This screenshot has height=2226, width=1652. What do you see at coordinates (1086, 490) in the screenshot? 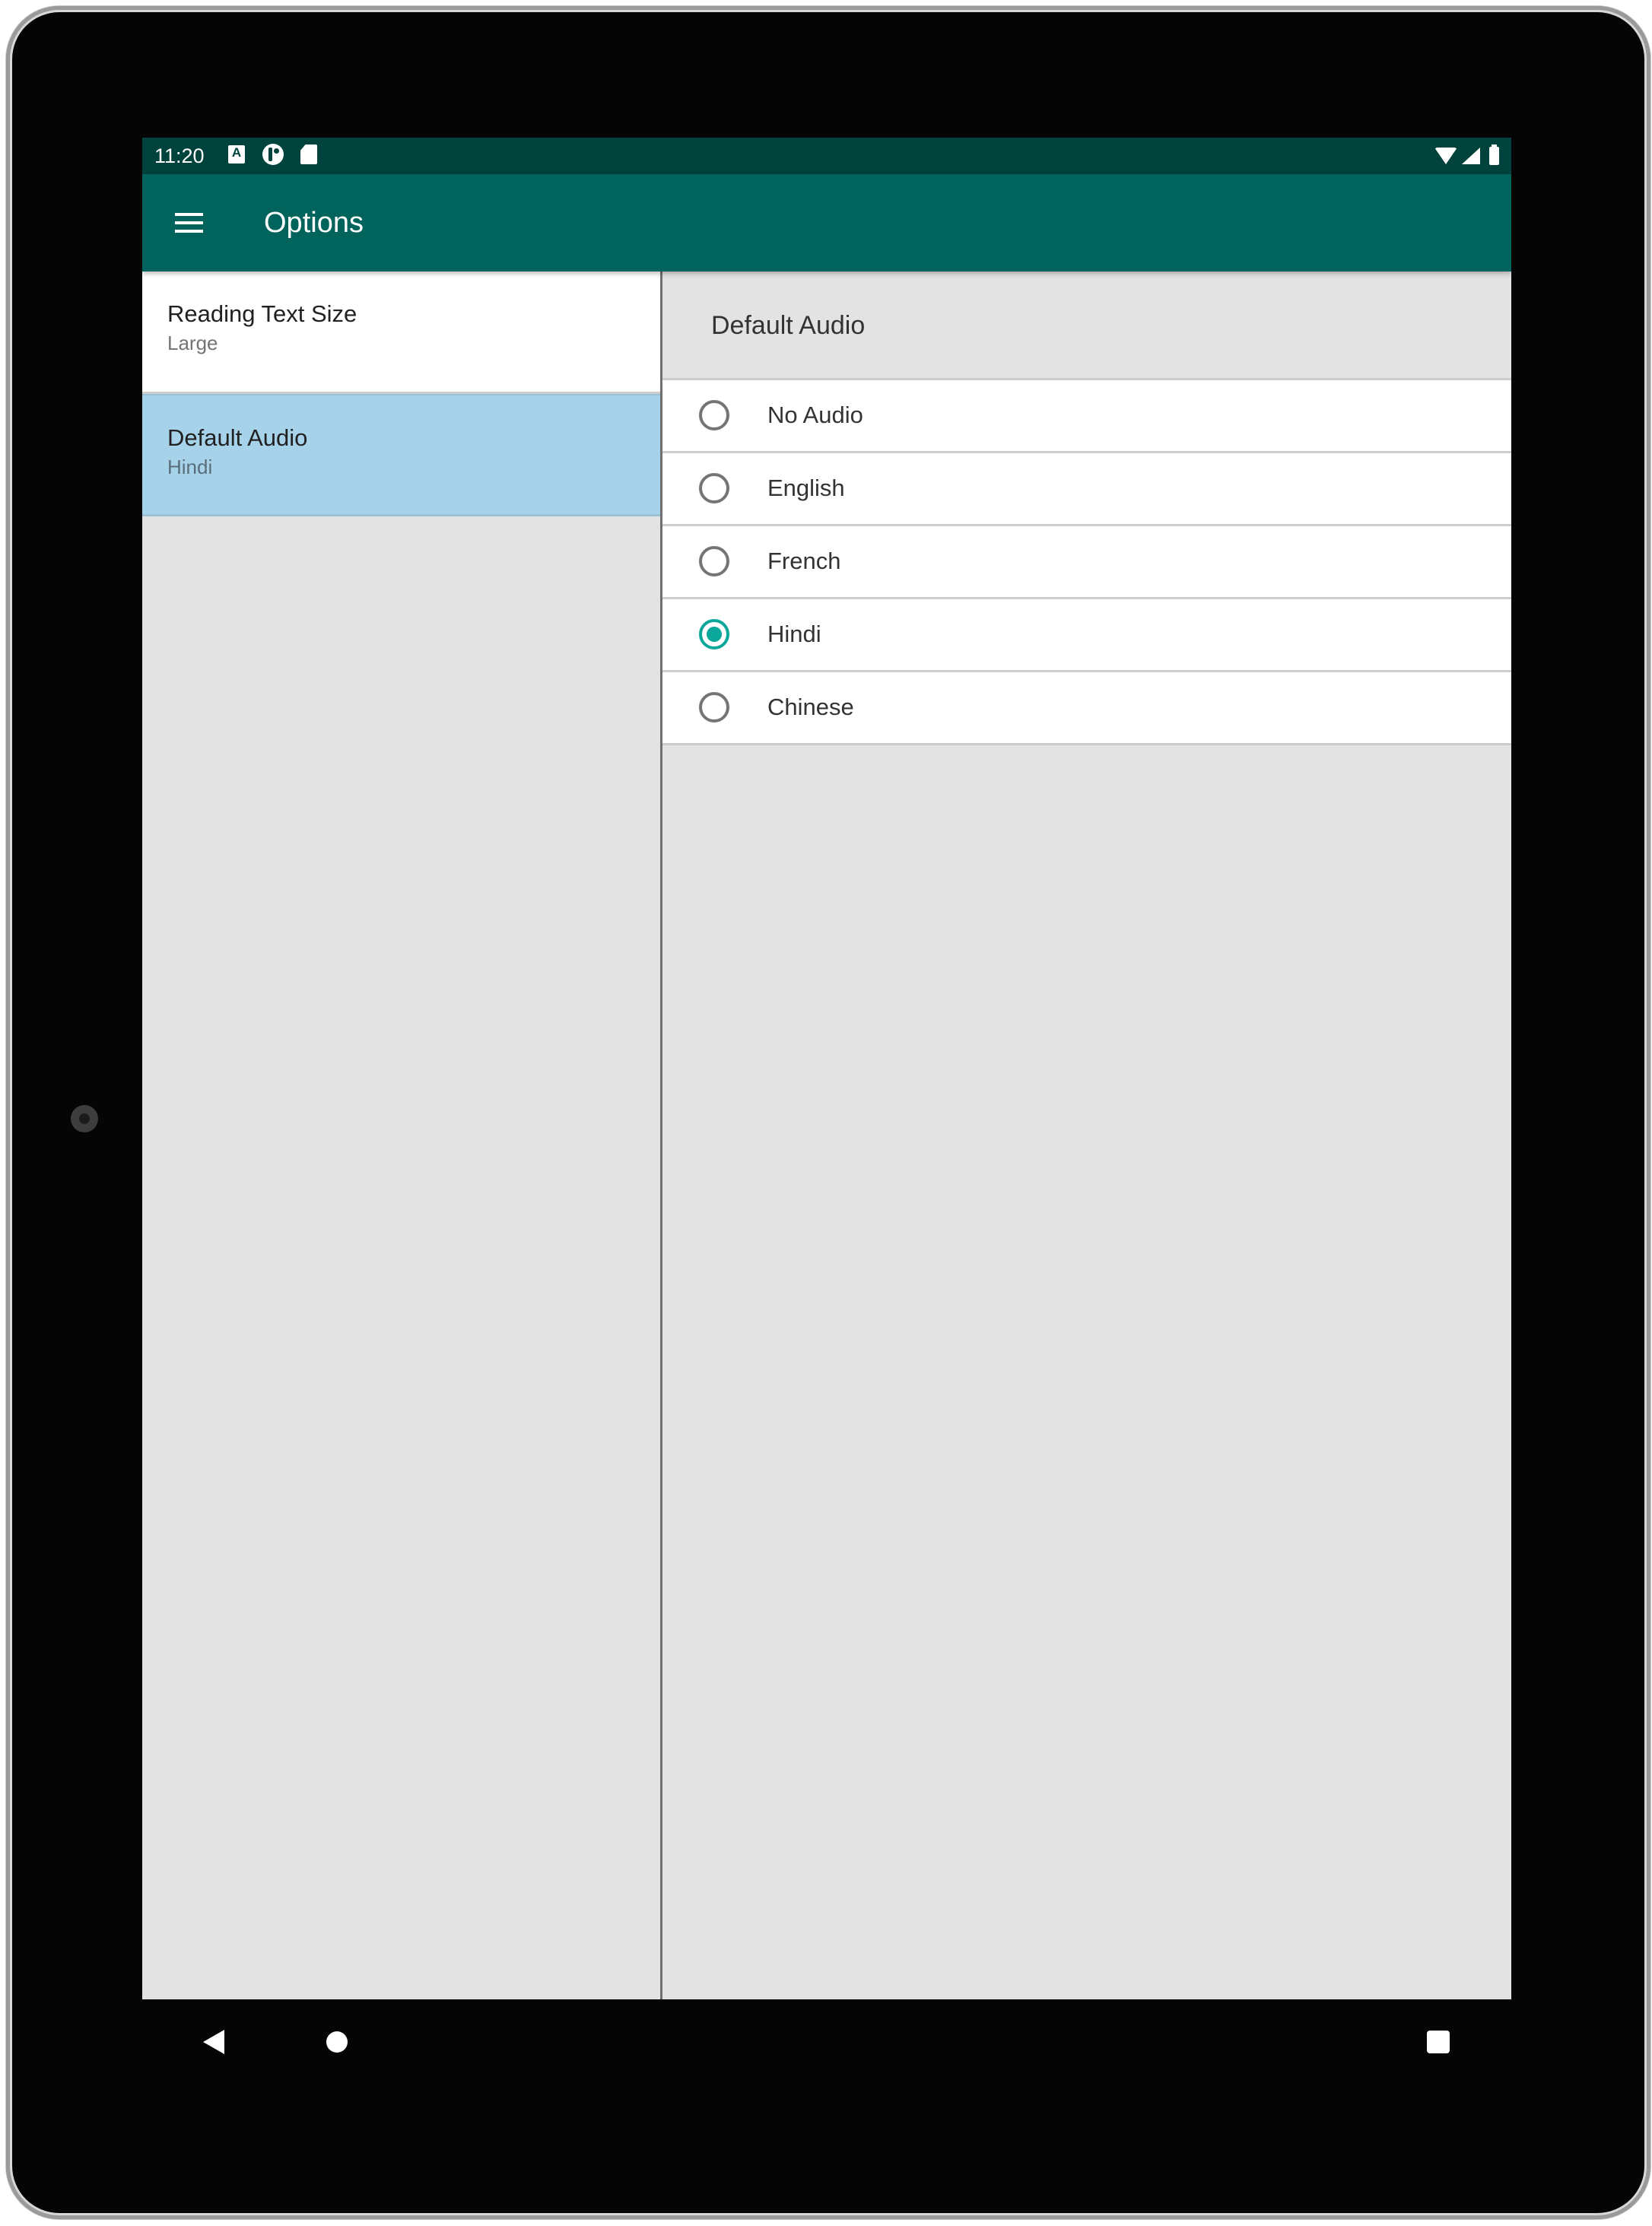
I see `option-english: English` at bounding box center [1086, 490].